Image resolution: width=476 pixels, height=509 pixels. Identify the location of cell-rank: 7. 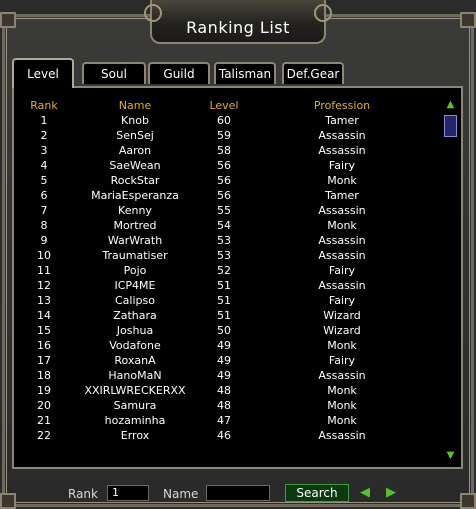
(44, 210).